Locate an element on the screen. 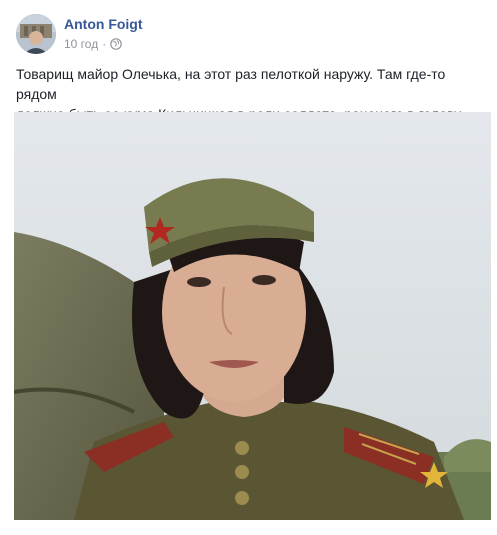  globe-icon is located at coordinates (116, 44).